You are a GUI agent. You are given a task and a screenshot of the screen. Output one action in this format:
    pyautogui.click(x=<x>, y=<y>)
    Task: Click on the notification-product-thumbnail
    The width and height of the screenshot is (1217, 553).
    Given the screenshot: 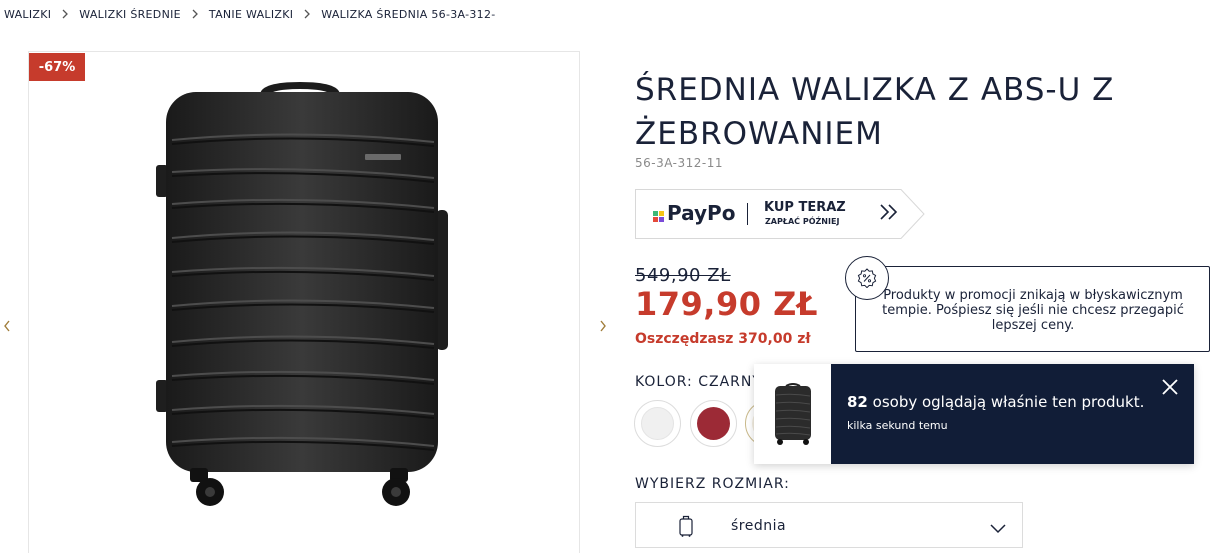 What is the action you would take?
    pyautogui.click(x=792, y=414)
    